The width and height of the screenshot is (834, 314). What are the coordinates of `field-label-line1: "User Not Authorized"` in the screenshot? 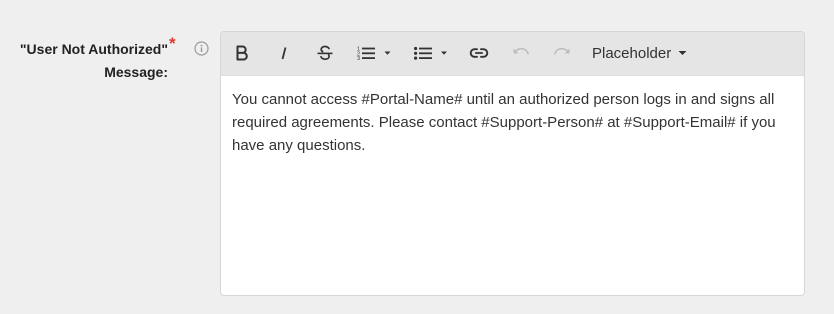 It's located at (93, 49).